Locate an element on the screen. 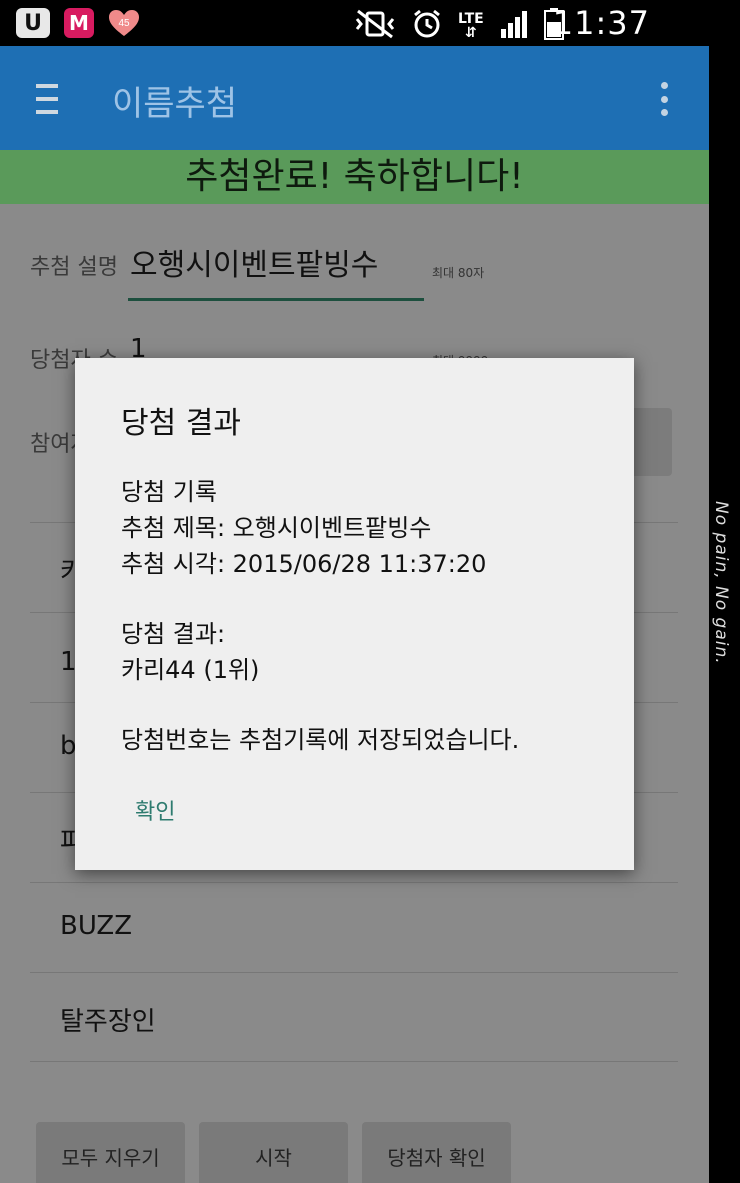  hamburger-menu-icon is located at coordinates (47, 99).